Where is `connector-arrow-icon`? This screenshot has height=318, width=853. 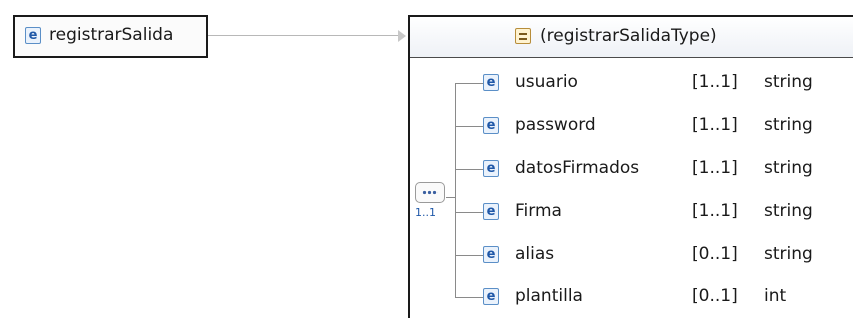 connector-arrow-icon is located at coordinates (402, 36).